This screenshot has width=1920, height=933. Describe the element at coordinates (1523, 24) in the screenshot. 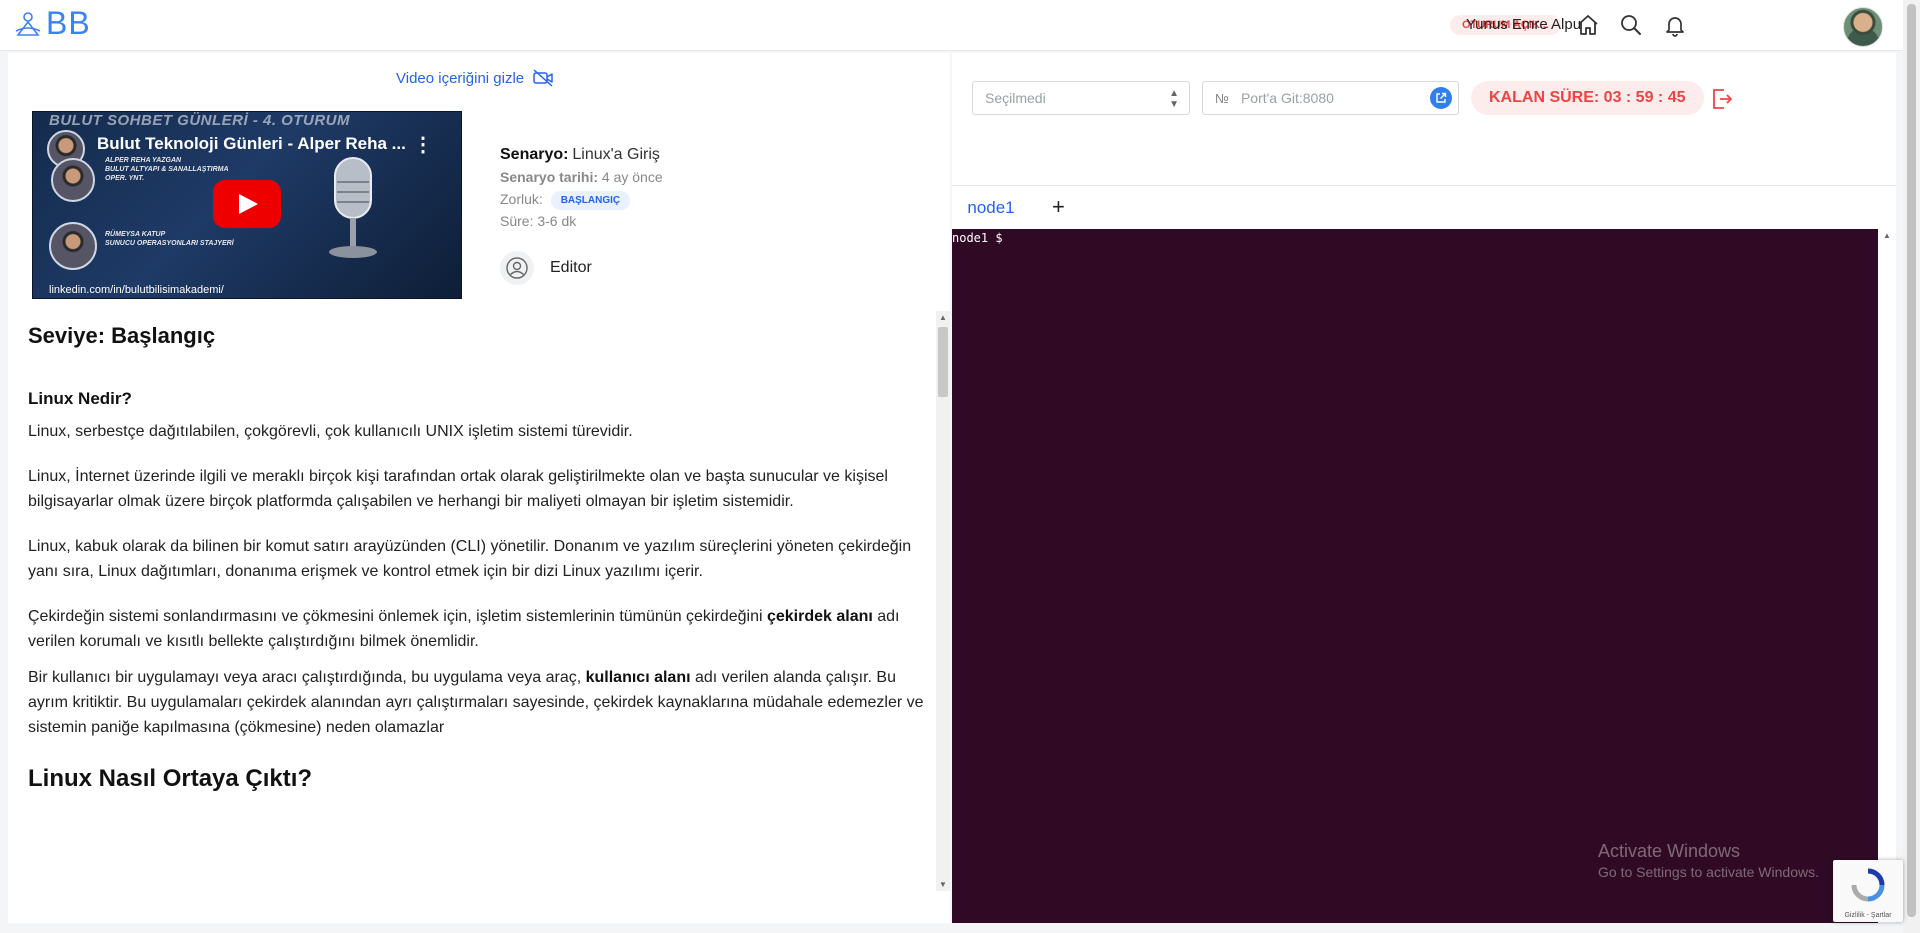

I see `user-name: Yunus Emre Alpu` at that location.